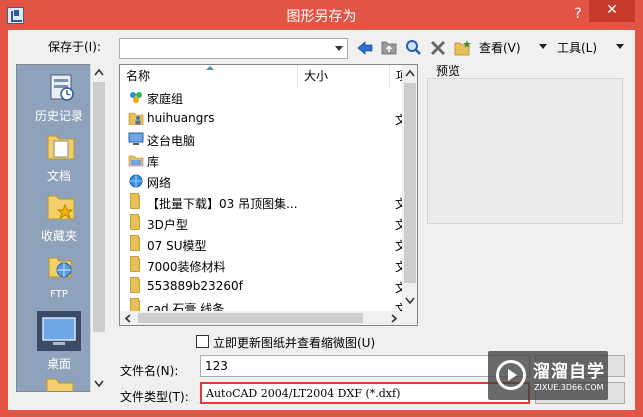 This screenshot has height=417, width=643. I want to click on file-name: 7000装修材料, so click(186, 267).